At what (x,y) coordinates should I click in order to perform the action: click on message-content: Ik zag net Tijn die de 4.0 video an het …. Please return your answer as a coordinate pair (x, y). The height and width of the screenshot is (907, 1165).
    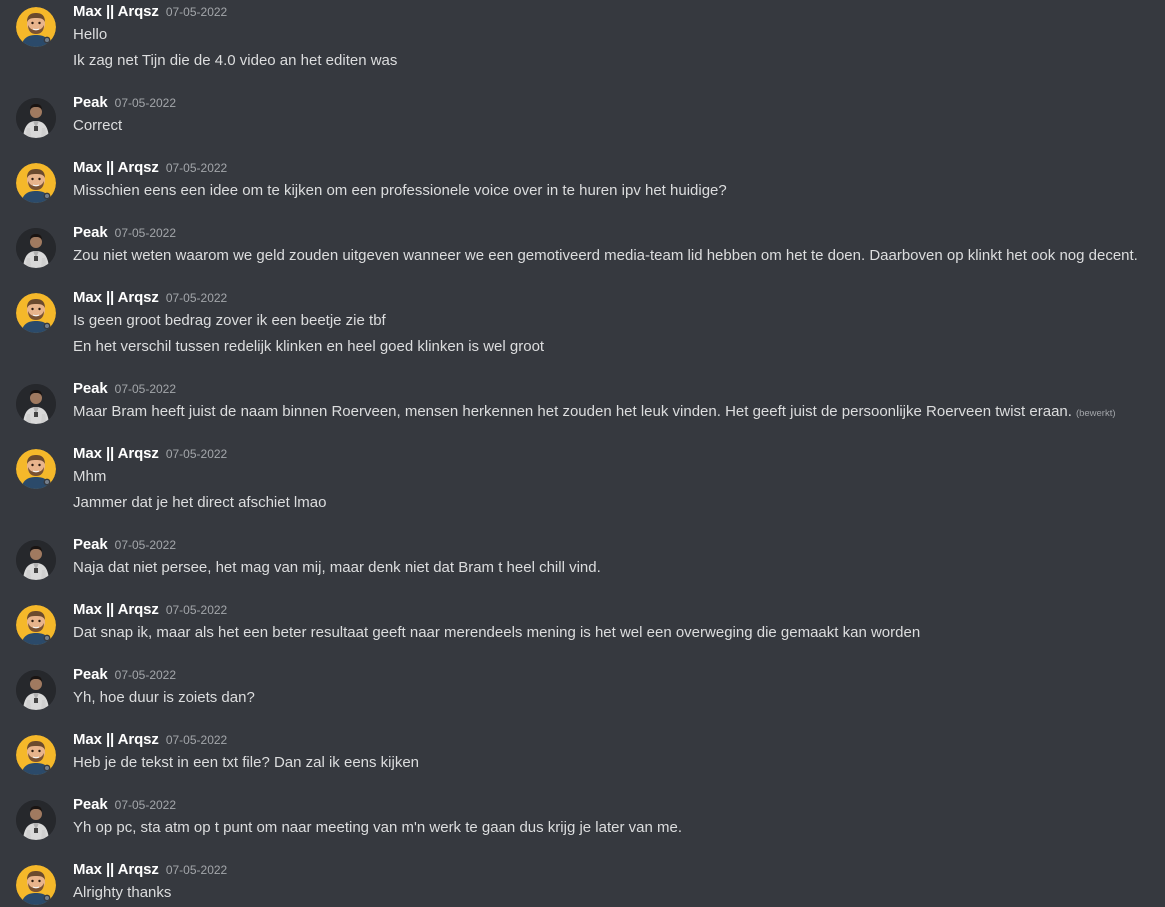
    Looking at the image, I should click on (235, 60).